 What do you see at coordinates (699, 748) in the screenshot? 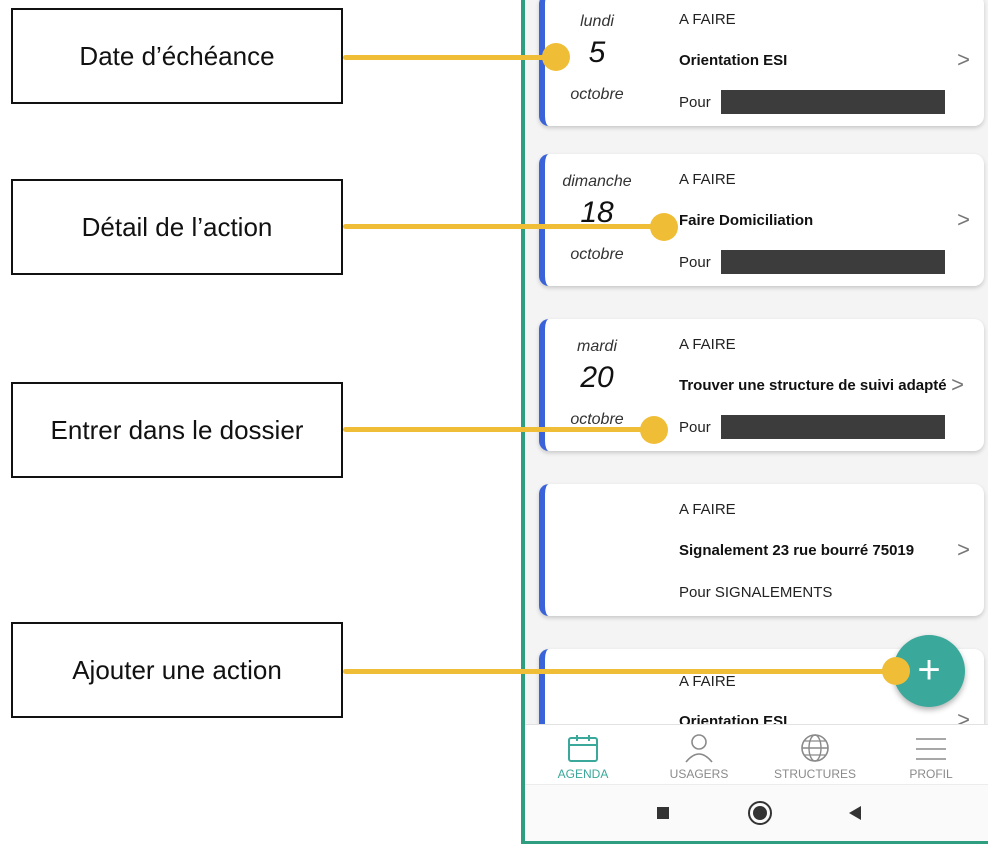
I see `person-icon` at bounding box center [699, 748].